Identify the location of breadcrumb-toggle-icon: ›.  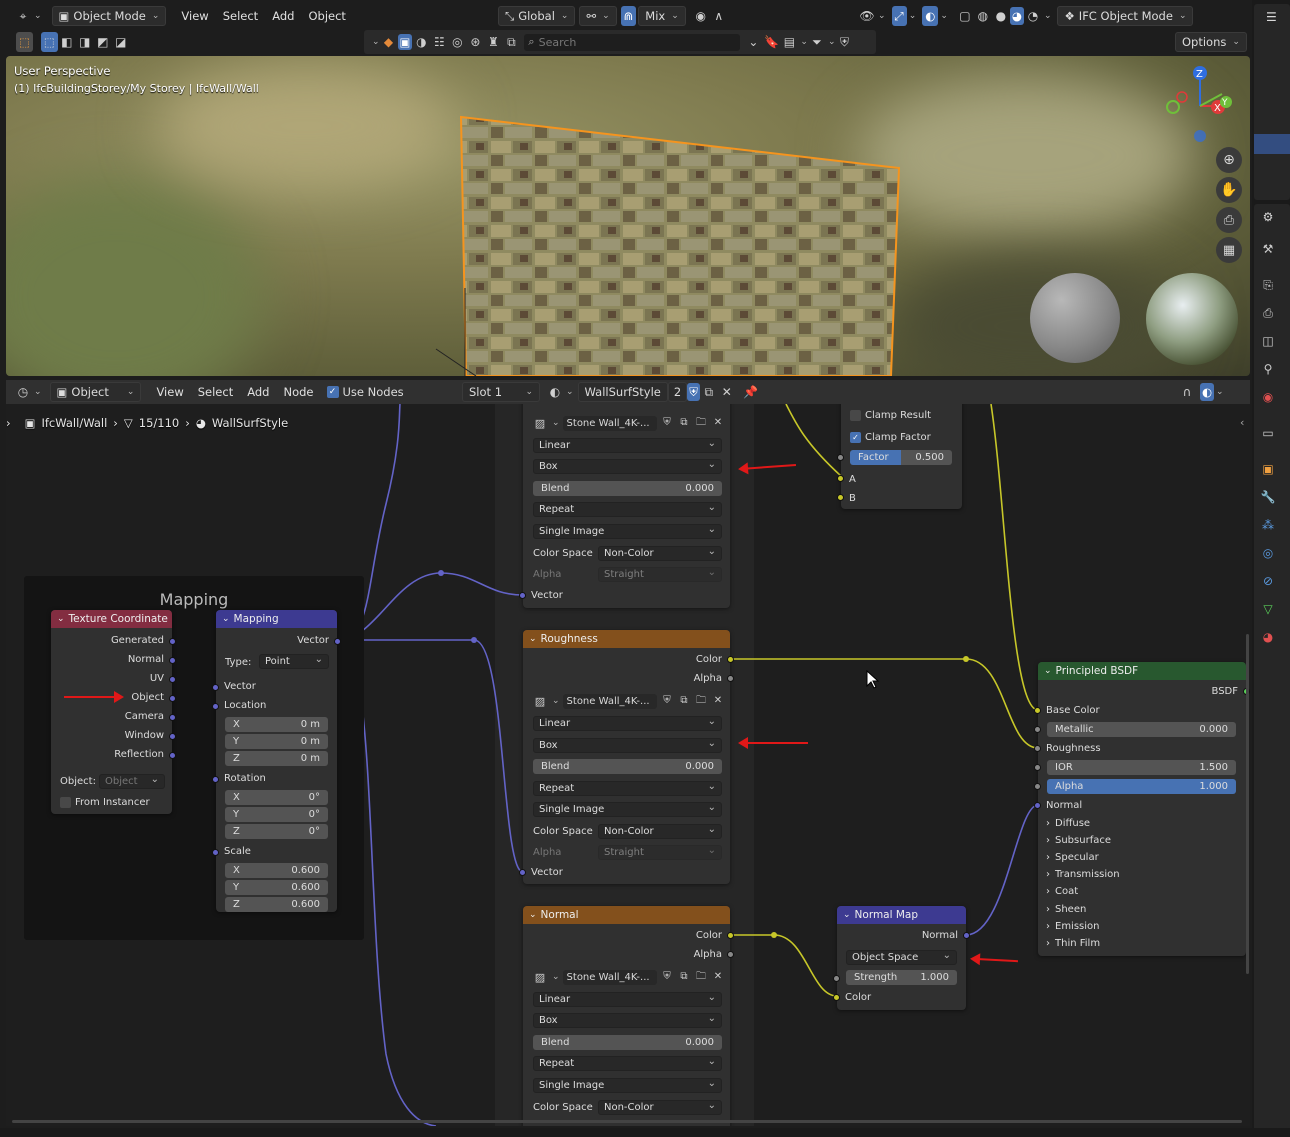
(8, 423).